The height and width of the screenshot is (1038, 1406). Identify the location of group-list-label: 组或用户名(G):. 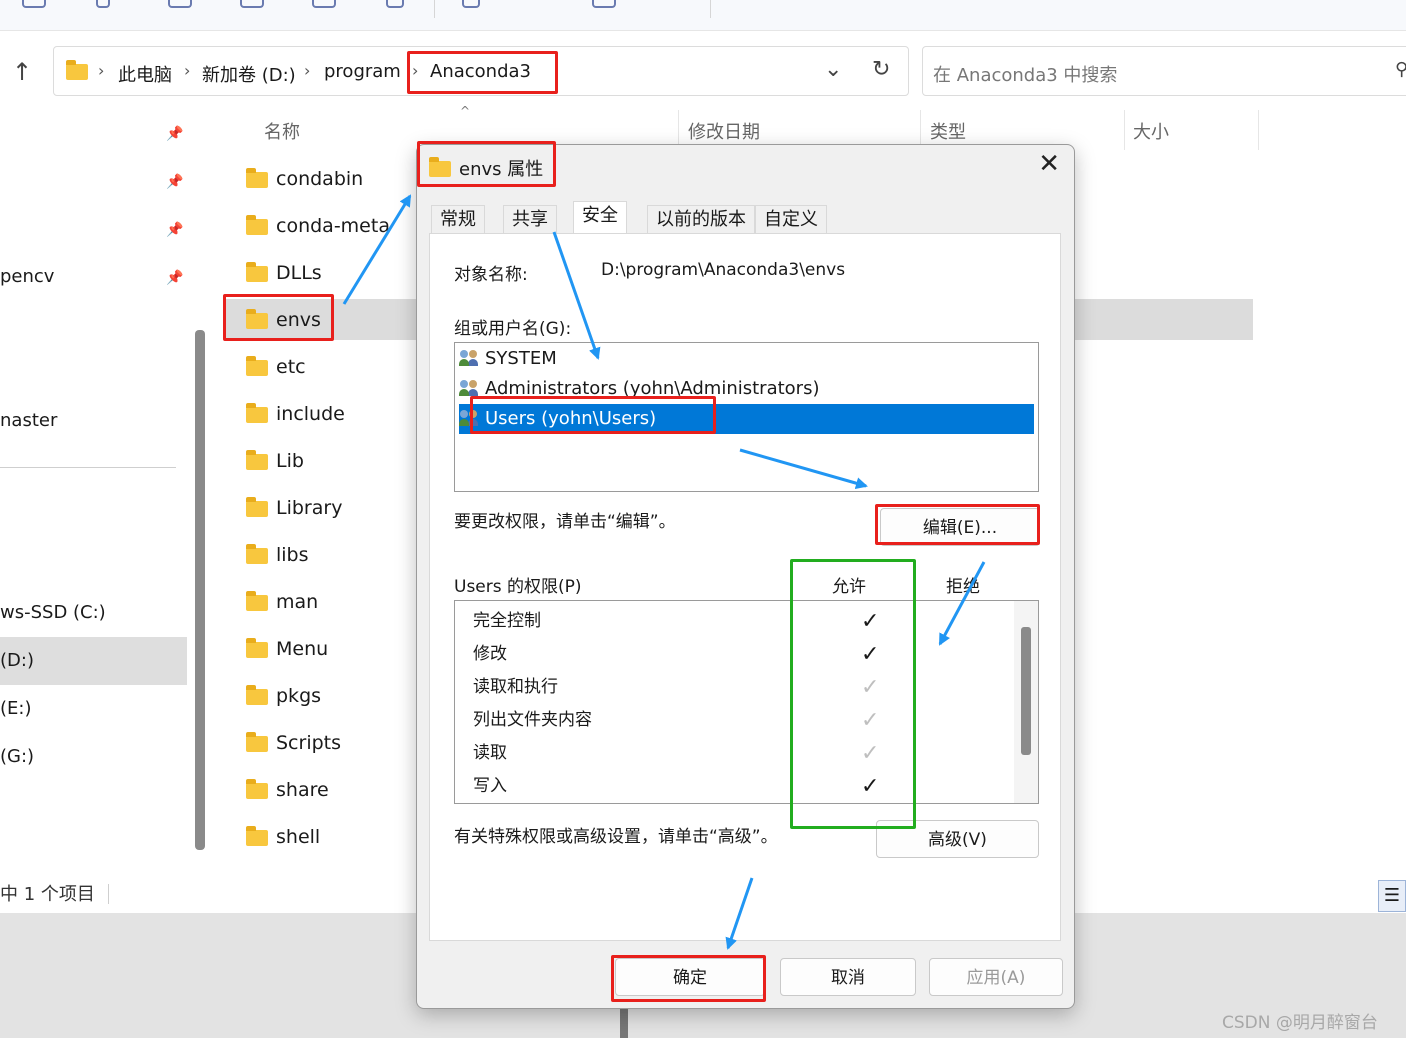
(513, 329).